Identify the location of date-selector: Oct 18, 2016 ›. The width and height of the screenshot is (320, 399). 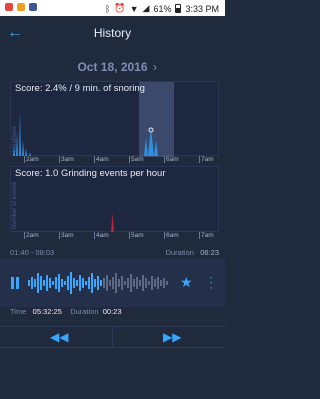
(112, 67).